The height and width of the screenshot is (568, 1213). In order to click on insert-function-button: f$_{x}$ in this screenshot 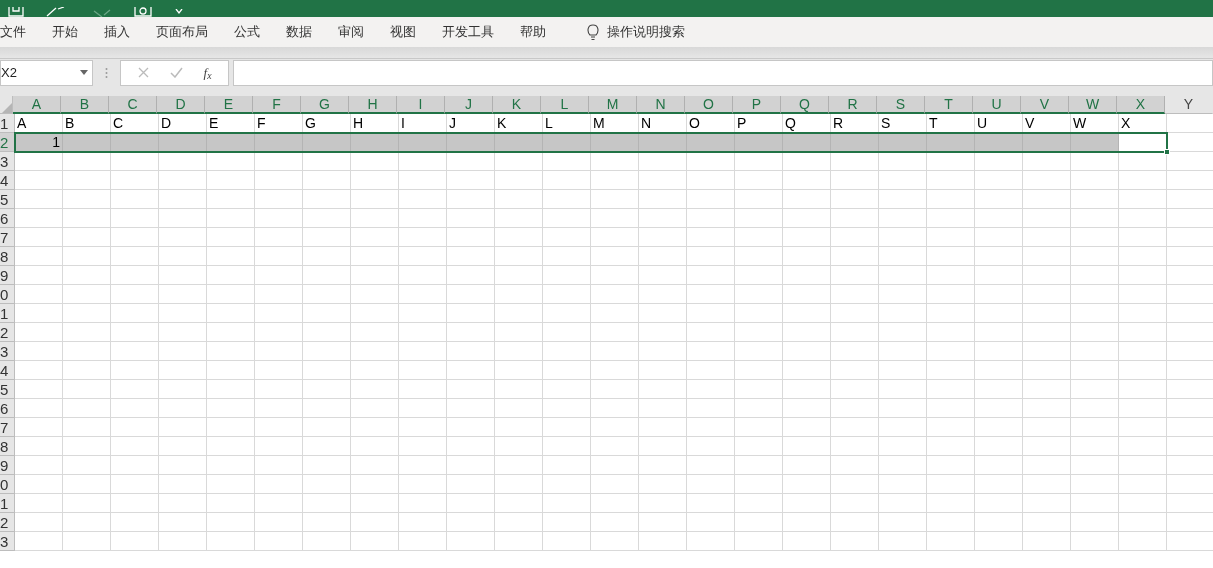, I will do `click(207, 72)`.